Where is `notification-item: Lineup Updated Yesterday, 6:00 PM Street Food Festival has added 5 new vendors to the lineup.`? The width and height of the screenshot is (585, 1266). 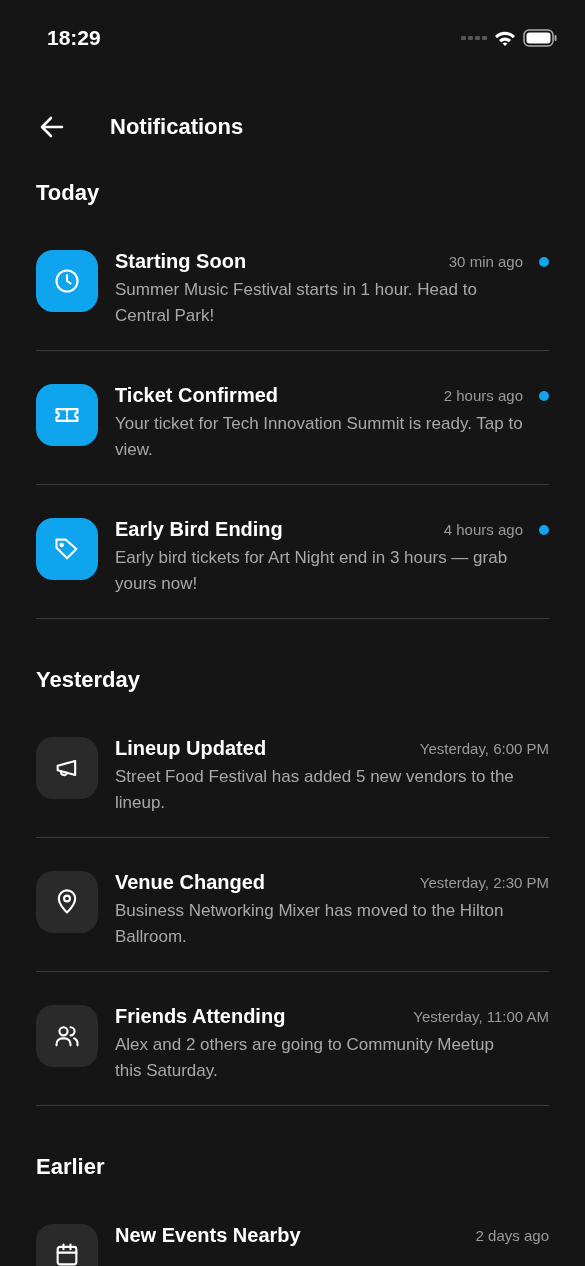 notification-item: Lineup Updated Yesterday, 6:00 PM Street Food Festival has added 5 new vendors to the lineup. is located at coordinates (292, 771).